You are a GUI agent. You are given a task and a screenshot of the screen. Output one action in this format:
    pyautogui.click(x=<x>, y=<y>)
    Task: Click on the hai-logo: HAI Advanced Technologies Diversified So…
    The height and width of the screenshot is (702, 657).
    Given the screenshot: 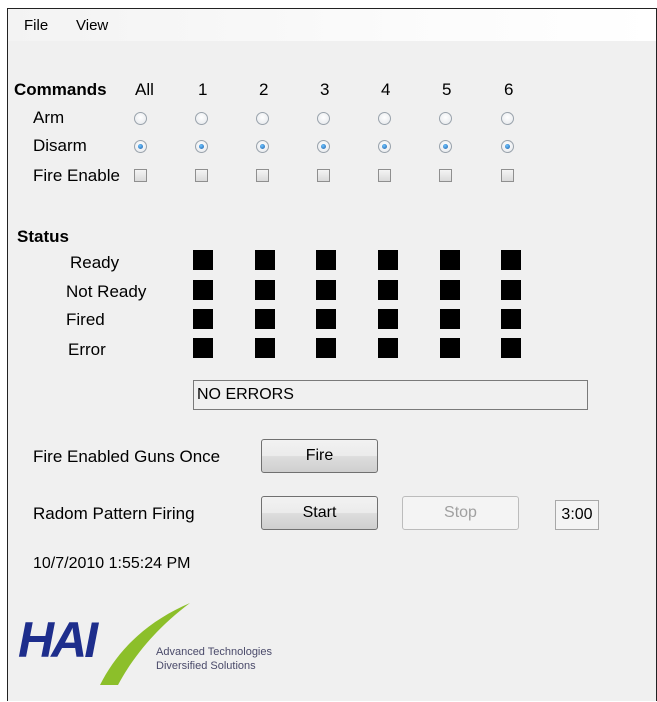 What is the action you would take?
    pyautogui.click(x=153, y=644)
    